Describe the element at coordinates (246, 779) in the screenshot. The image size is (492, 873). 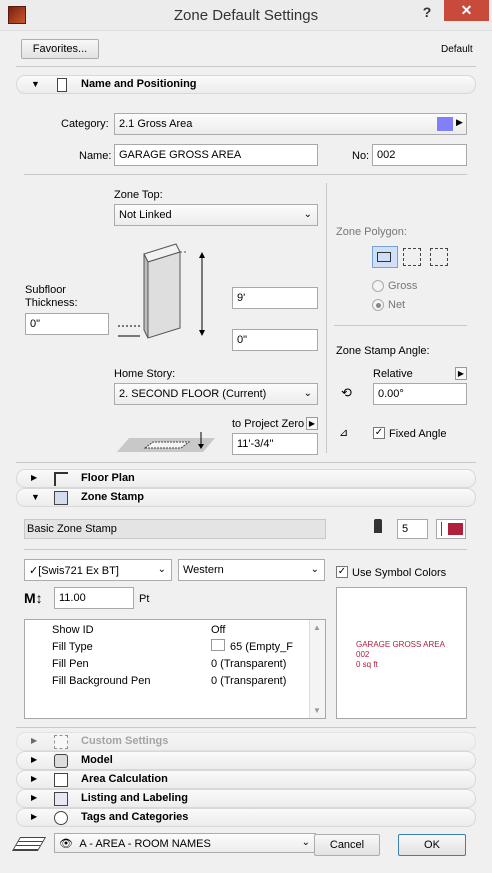
I see `section-area-calculation: ▶ Area Calculation` at that location.